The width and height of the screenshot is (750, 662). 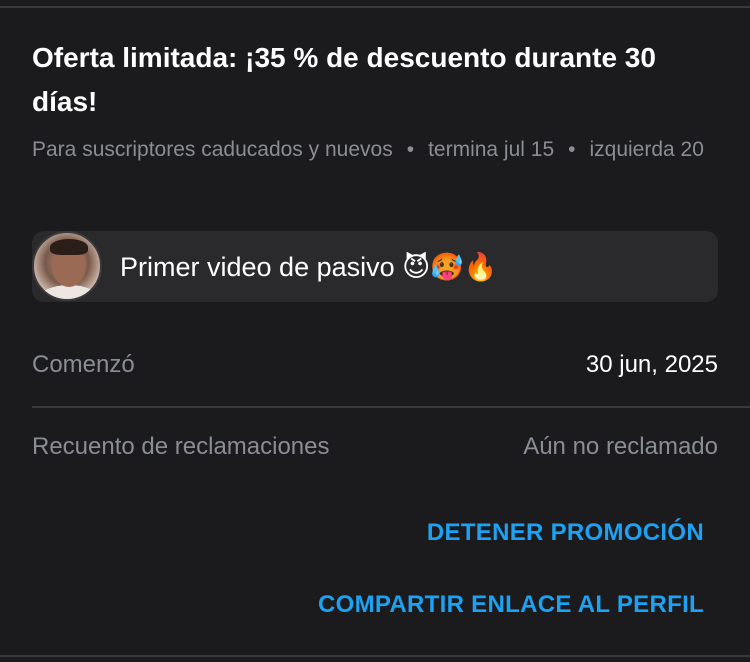 I want to click on promo-remaining: izquierda 20, so click(x=646, y=149).